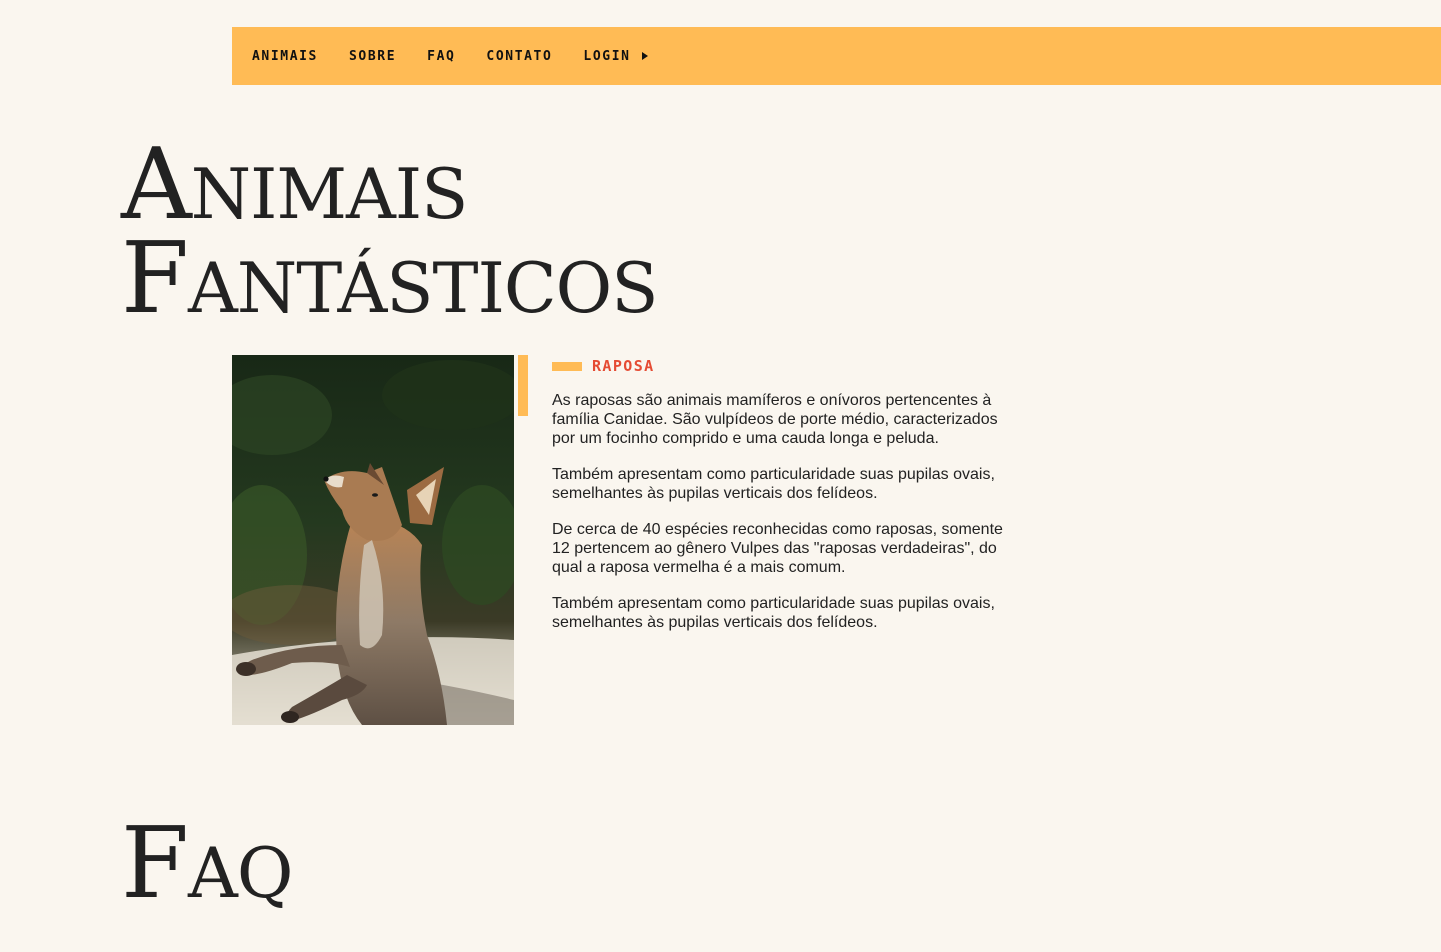 The height and width of the screenshot is (952, 1441). What do you see at coordinates (373, 540) in the screenshot?
I see `fox-photo` at bounding box center [373, 540].